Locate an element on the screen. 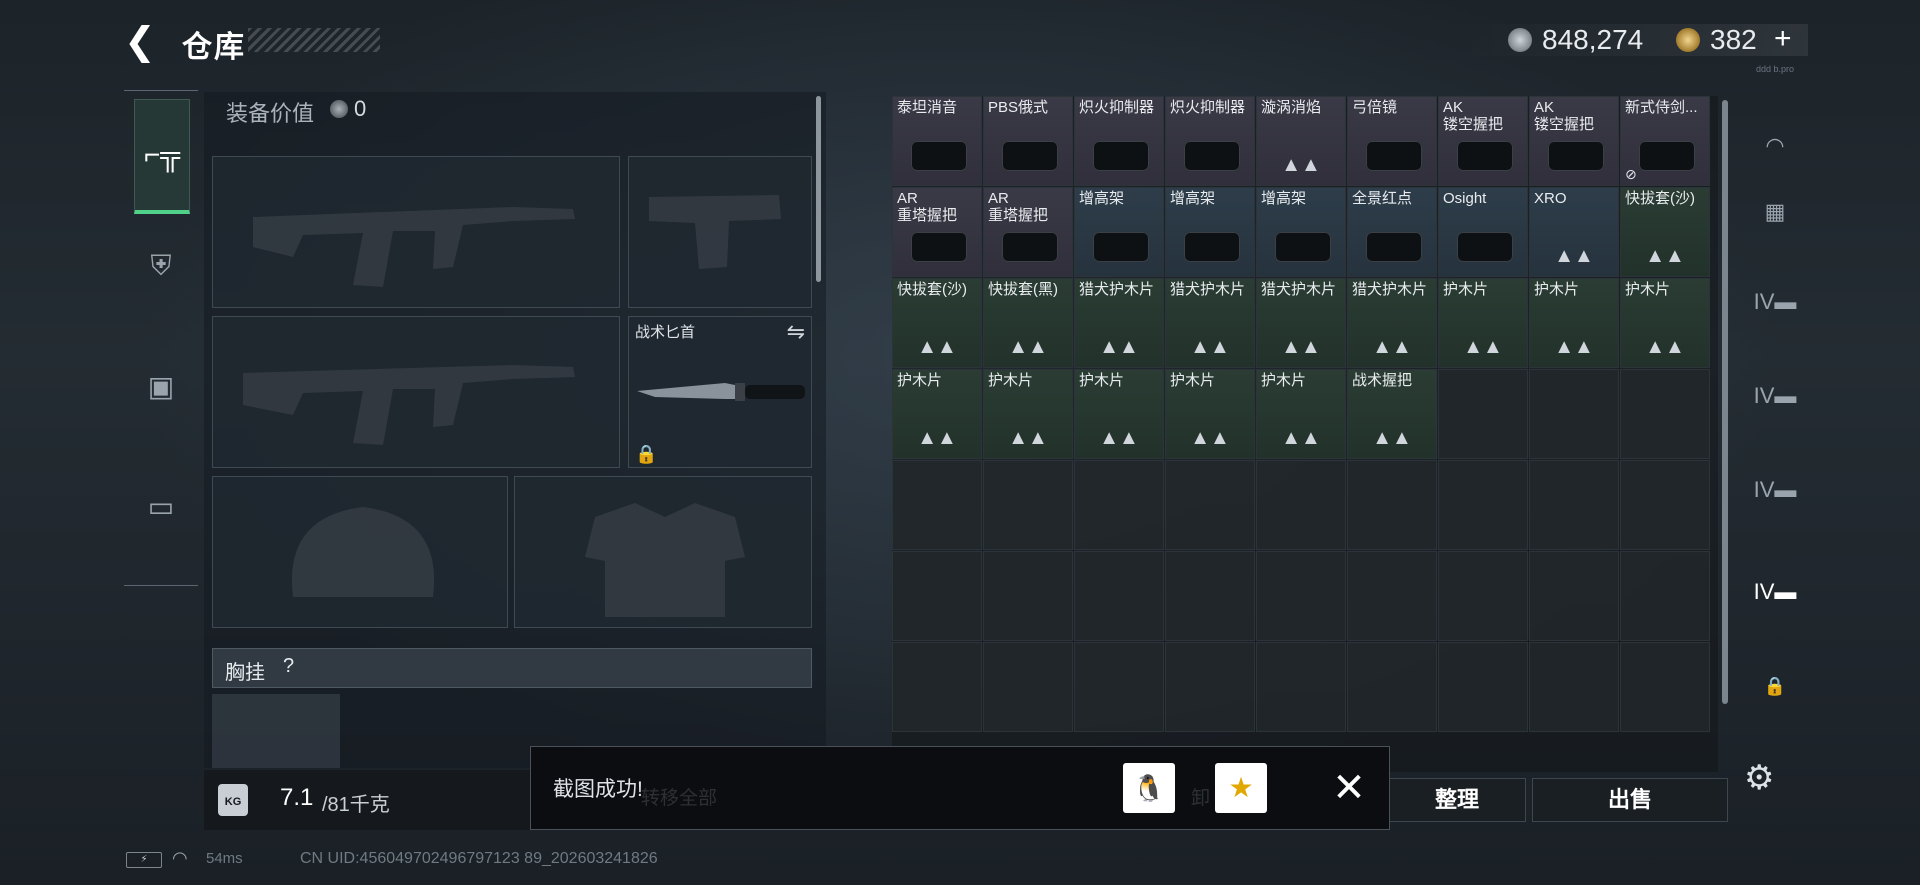  melee-slot: 战术匕首 ⇋ 🔒 is located at coordinates (720, 392).